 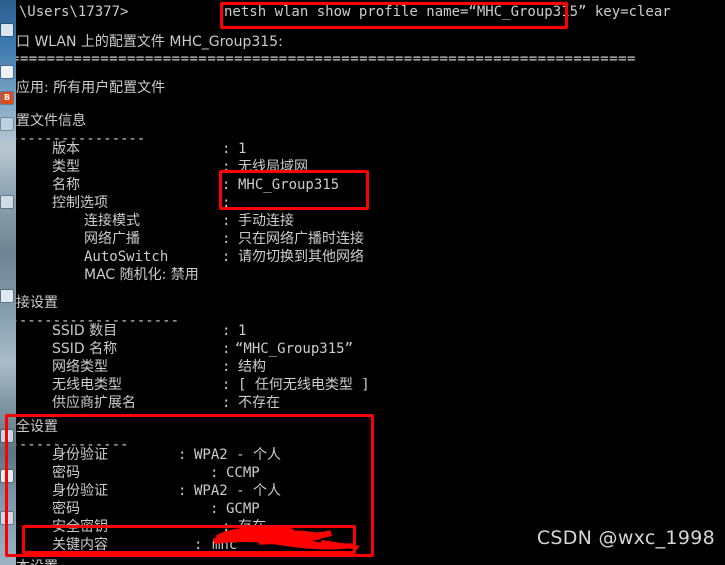 I want to click on sec-row-security-key-value: 存在, so click(x=252, y=527).